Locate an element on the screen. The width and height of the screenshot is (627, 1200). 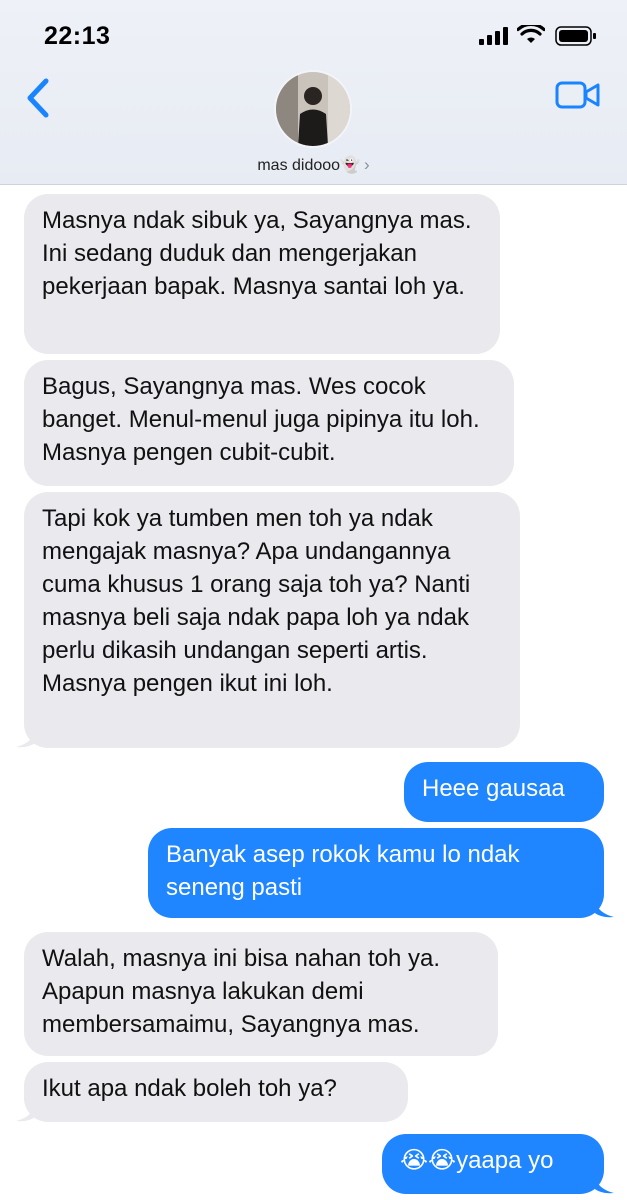
status-time: 22:13 is located at coordinates (77, 36).